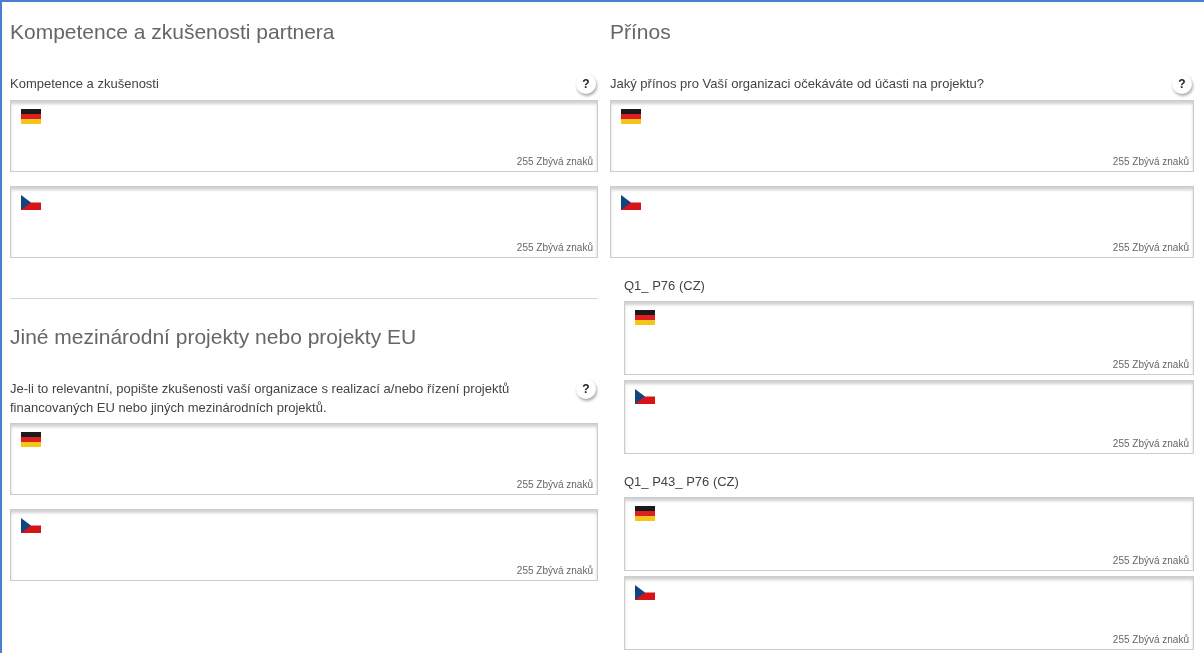 Image resolution: width=1204 pixels, height=653 pixels. Describe the element at coordinates (681, 482) in the screenshot. I see `field-label: Q1_ P43_ P76 (CZ)` at that location.